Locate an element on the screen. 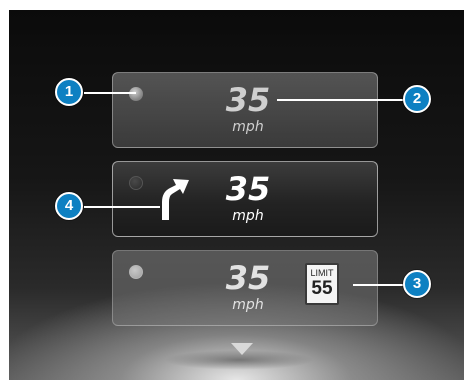 Image resolution: width=473 pixels, height=390 pixels. speed-card-2: 35 mph is located at coordinates (245, 199).